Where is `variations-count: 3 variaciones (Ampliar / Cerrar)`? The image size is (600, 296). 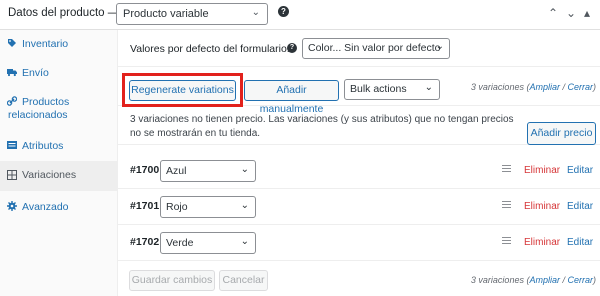 variations-count: 3 variaciones (Ampliar / Cerrar) is located at coordinates (533, 87).